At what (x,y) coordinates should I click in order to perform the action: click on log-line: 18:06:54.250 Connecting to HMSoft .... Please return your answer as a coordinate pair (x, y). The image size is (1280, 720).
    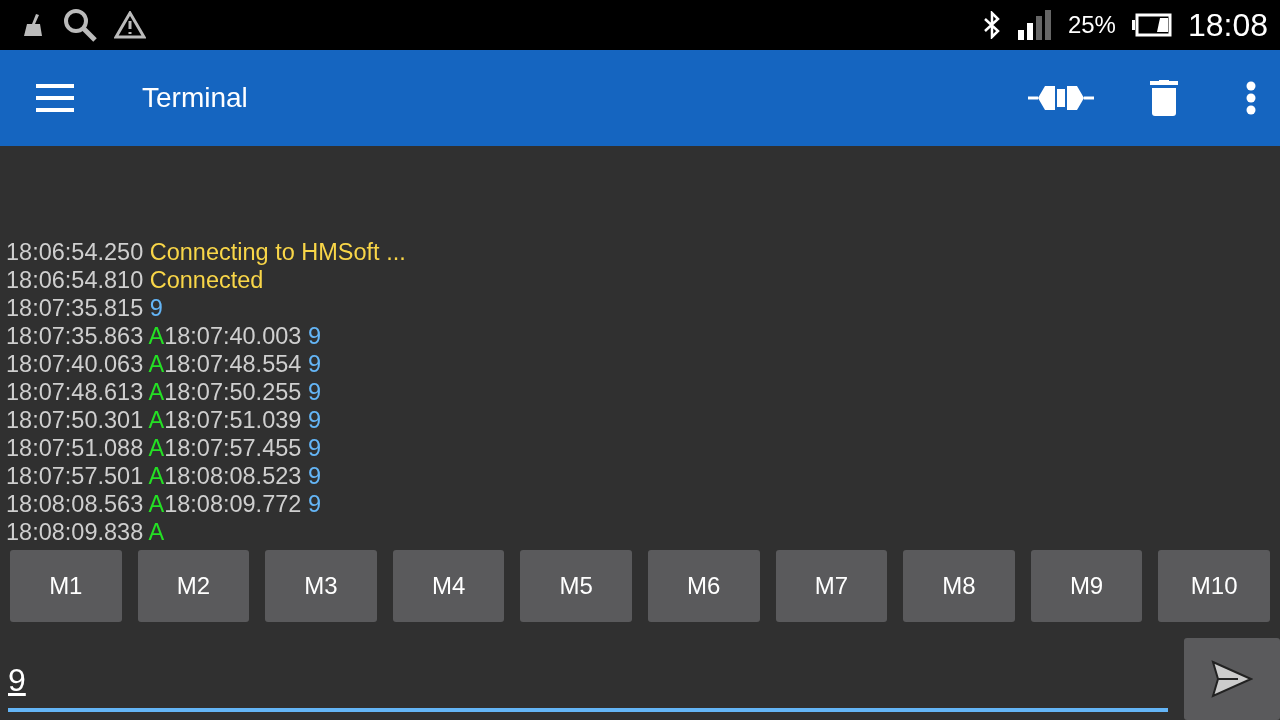
    Looking at the image, I should click on (206, 252).